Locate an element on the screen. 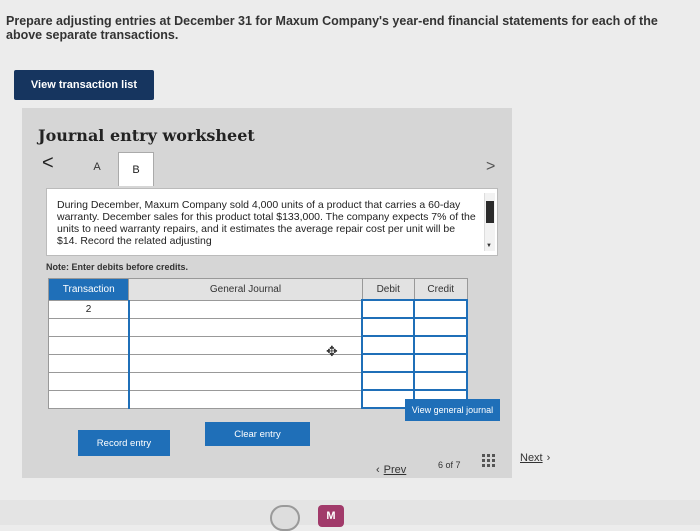  record-entry-button: Record entry is located at coordinates (124, 443).